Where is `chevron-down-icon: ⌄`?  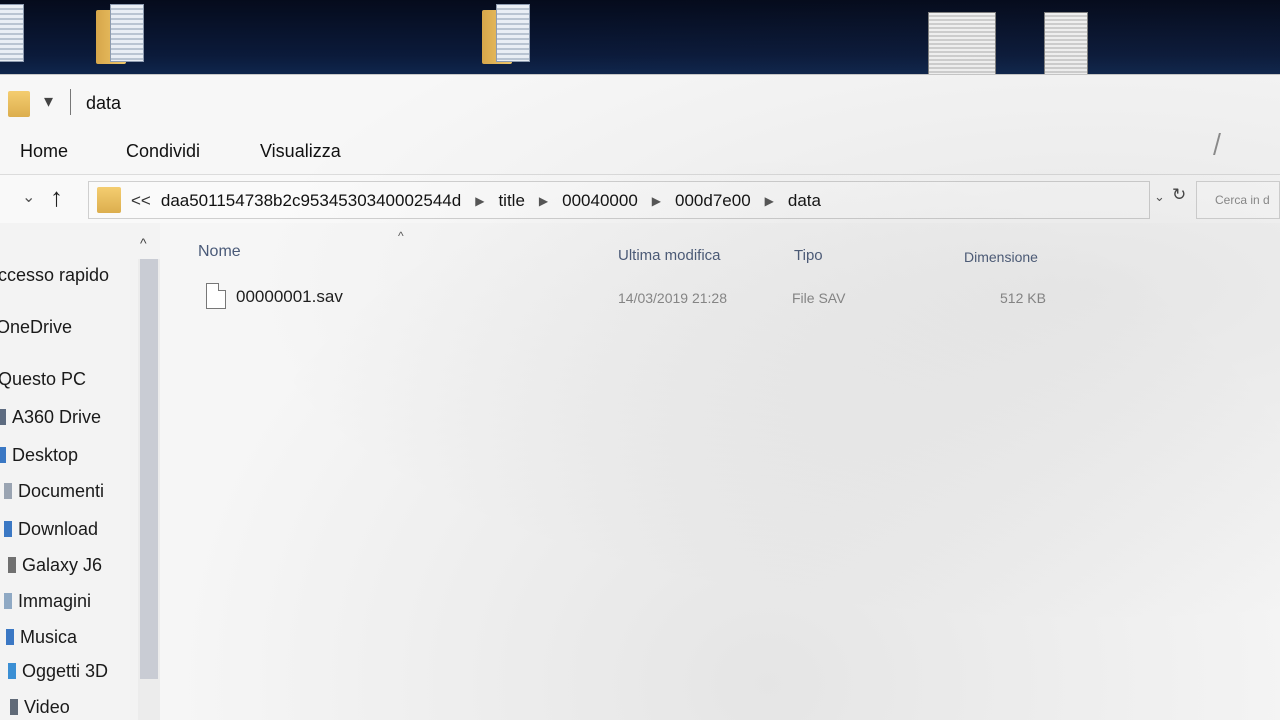 chevron-down-icon: ⌄ is located at coordinates (1159, 197).